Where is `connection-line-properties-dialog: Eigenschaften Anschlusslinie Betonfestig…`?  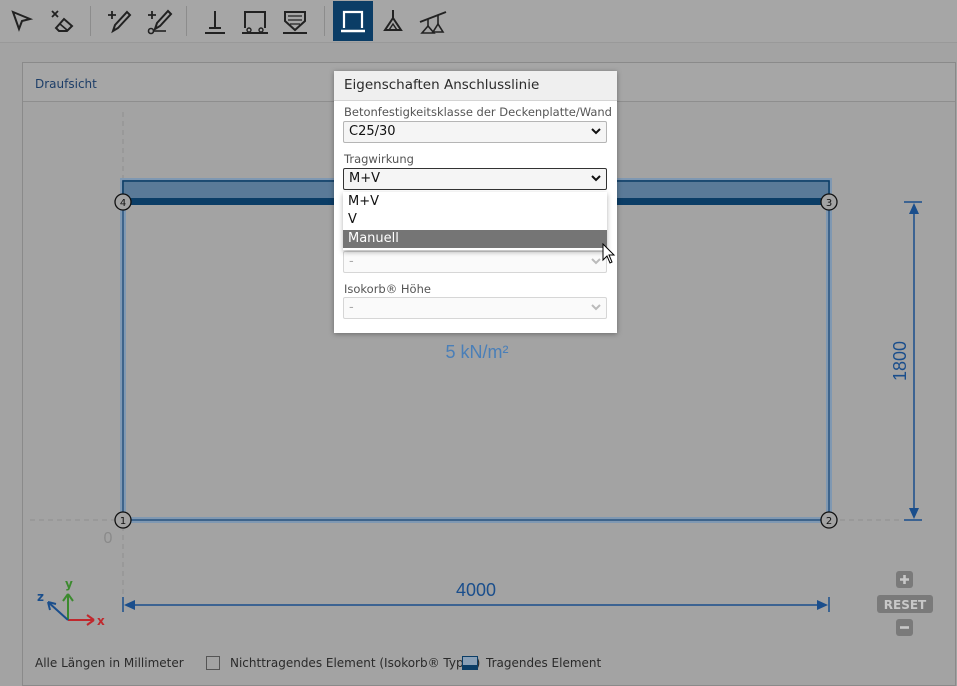
connection-line-properties-dialog: Eigenschaften Anschlusslinie Betonfestig… is located at coordinates (475, 202).